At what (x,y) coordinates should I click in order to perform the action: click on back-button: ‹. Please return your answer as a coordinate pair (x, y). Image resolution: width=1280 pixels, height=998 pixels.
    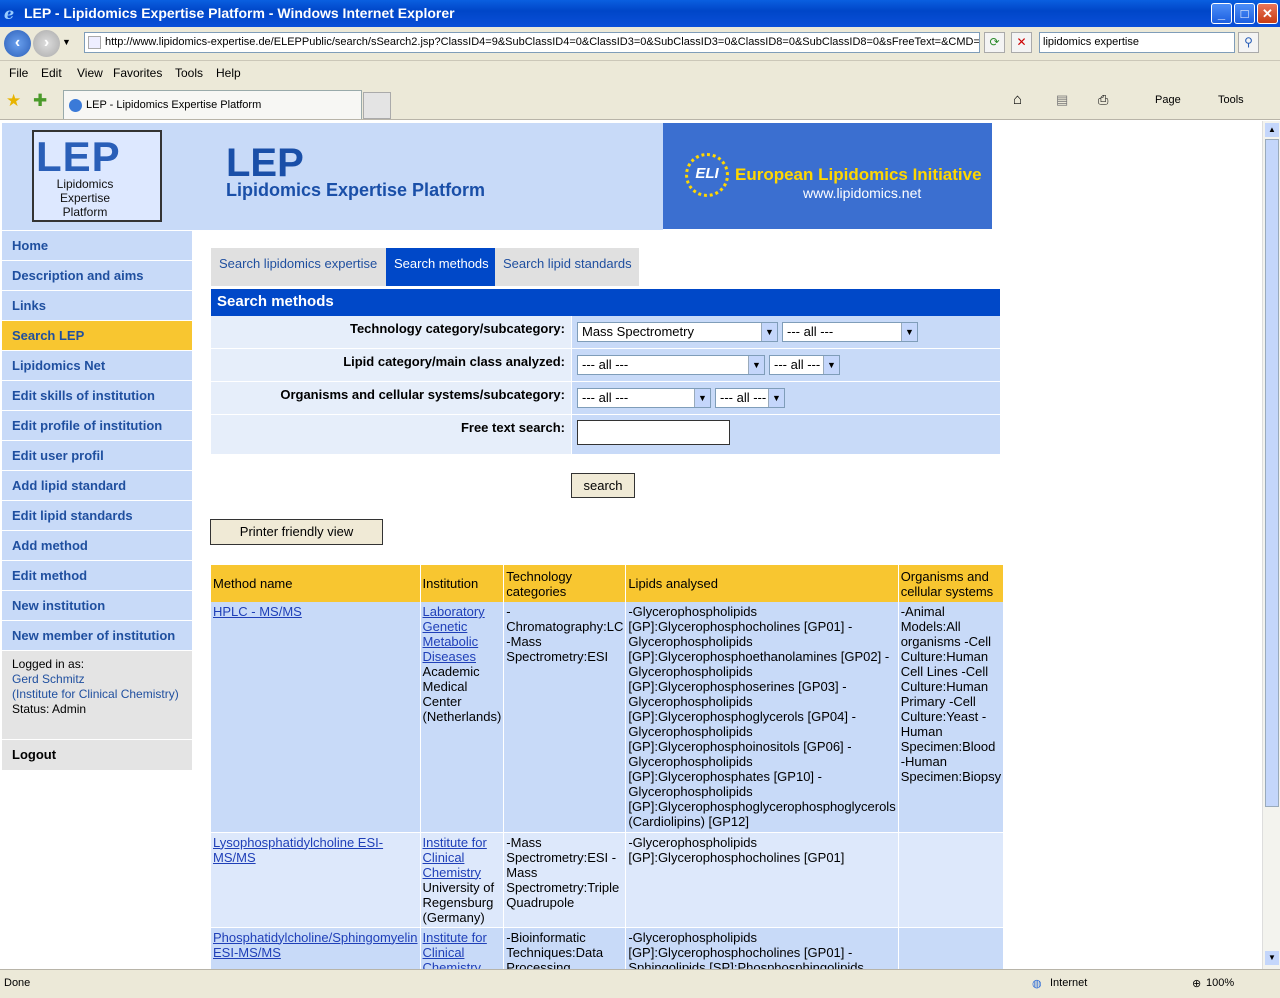
    Looking at the image, I should click on (17, 43).